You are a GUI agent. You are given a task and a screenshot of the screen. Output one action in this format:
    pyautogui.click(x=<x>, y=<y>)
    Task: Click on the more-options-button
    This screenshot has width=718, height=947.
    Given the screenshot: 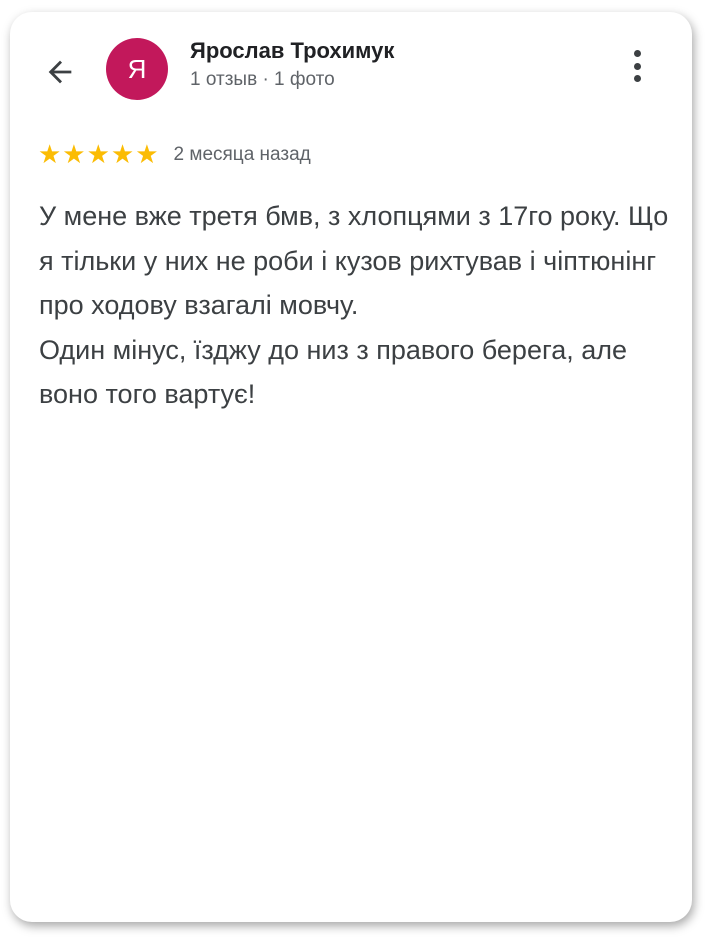 What is the action you would take?
    pyautogui.click(x=637, y=66)
    